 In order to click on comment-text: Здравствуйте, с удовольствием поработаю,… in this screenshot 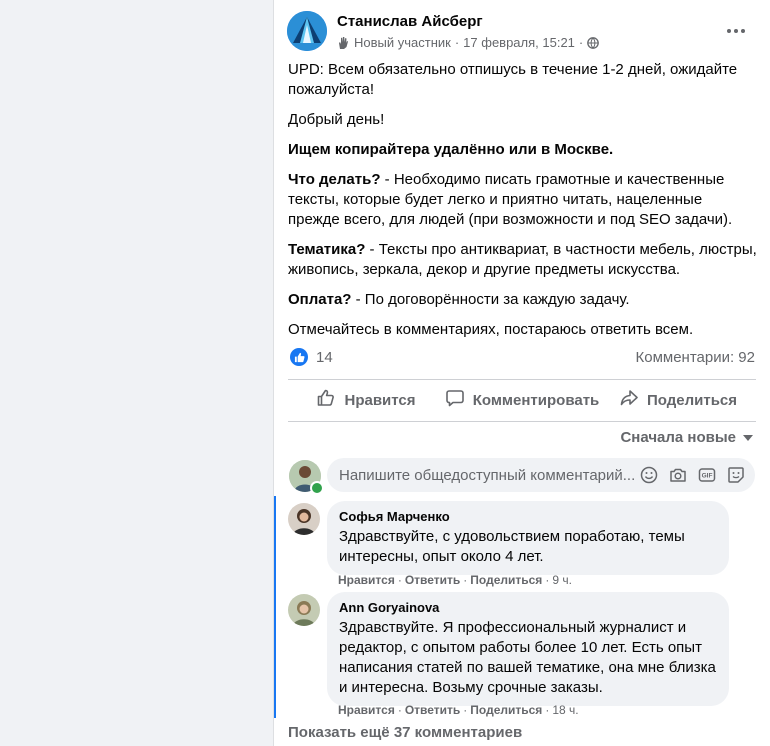, I will do `click(512, 546)`.